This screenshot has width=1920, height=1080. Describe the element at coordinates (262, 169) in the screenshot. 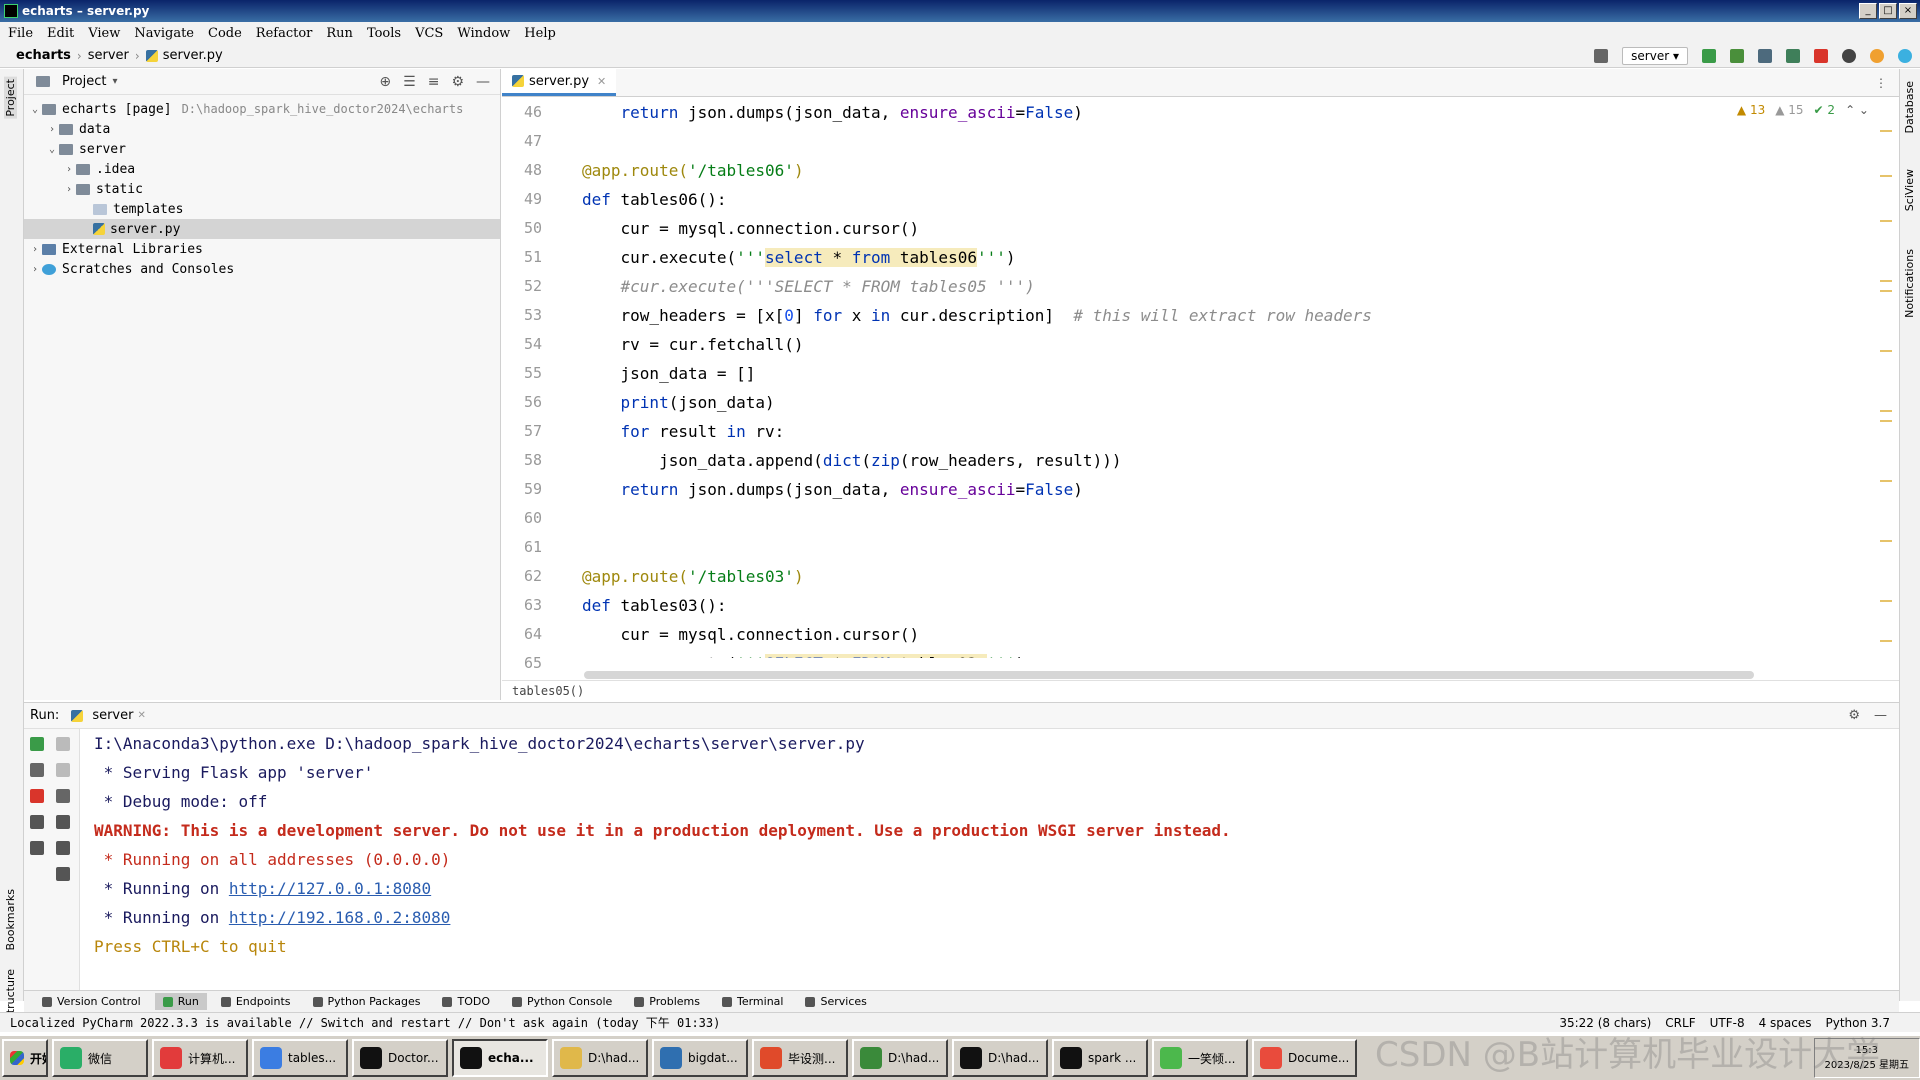

I see `tree-item: › .idea` at that location.